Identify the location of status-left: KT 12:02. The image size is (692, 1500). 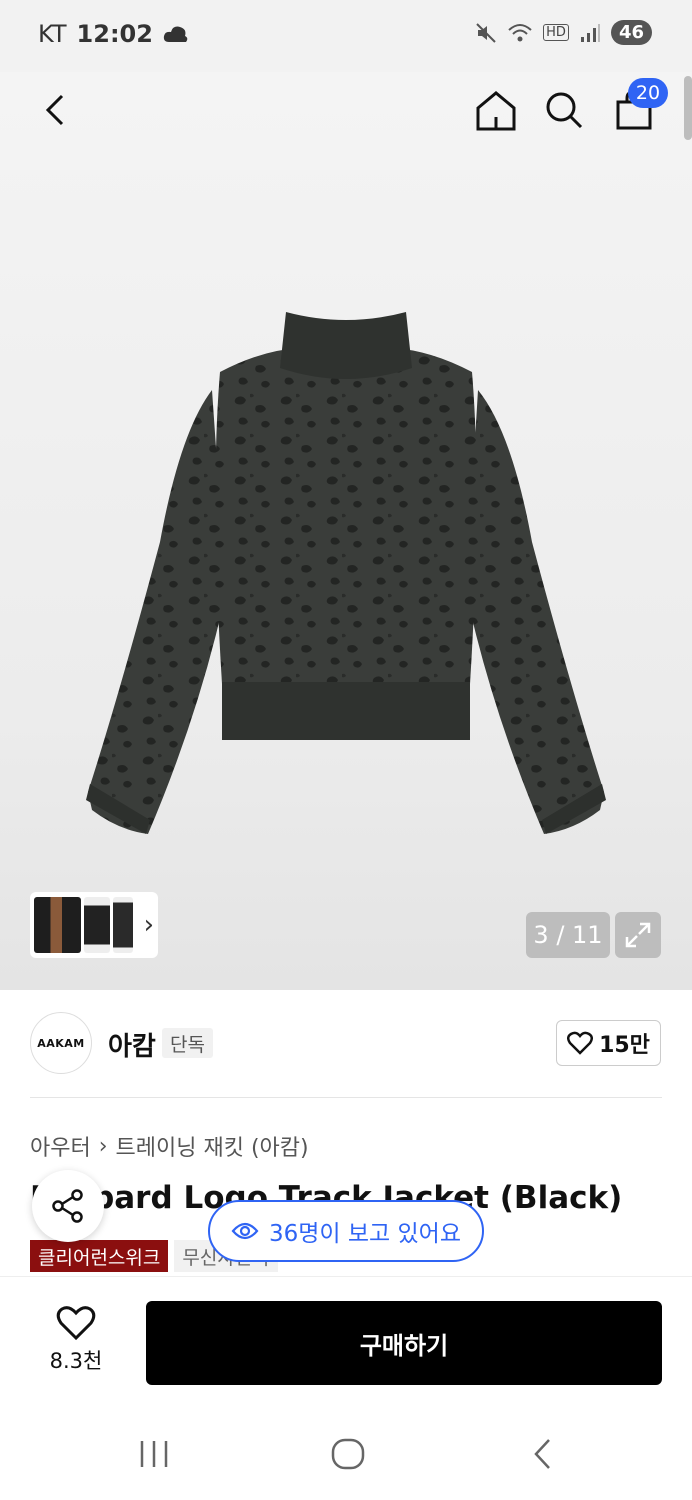
(113, 34).